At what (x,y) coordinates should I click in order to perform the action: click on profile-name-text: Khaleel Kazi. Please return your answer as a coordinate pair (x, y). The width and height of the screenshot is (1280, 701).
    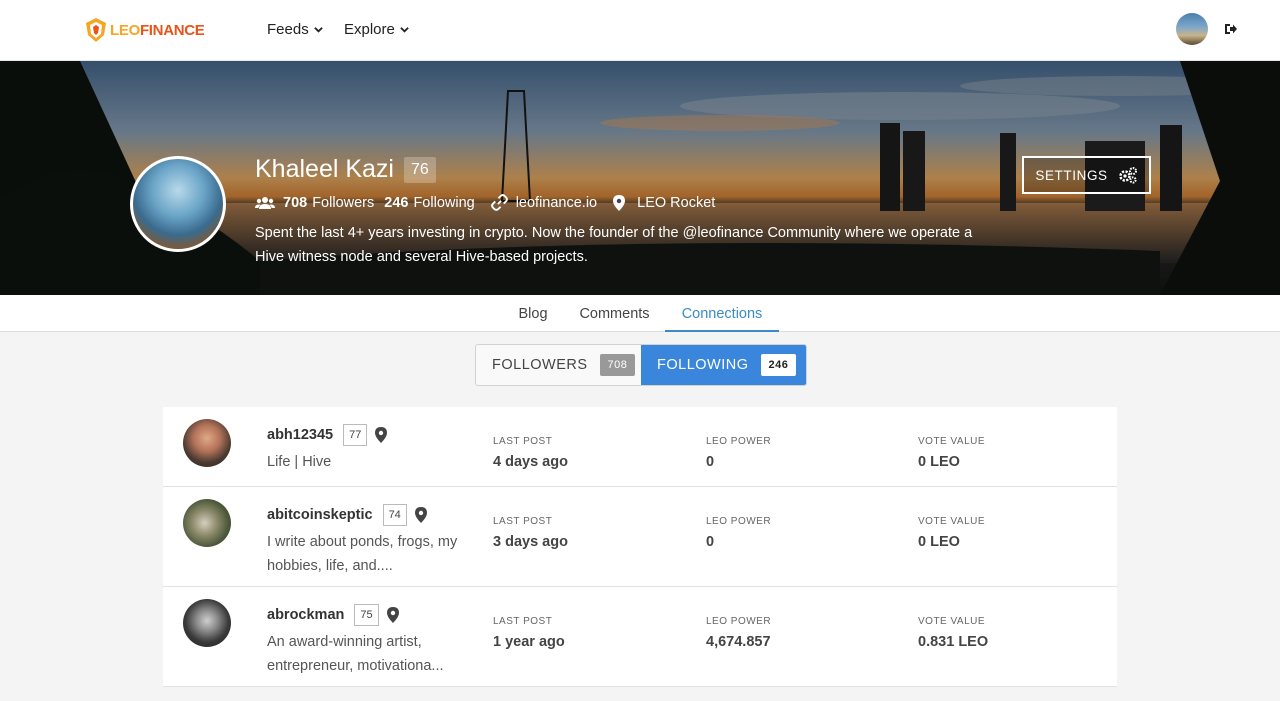
    Looking at the image, I should click on (324, 169).